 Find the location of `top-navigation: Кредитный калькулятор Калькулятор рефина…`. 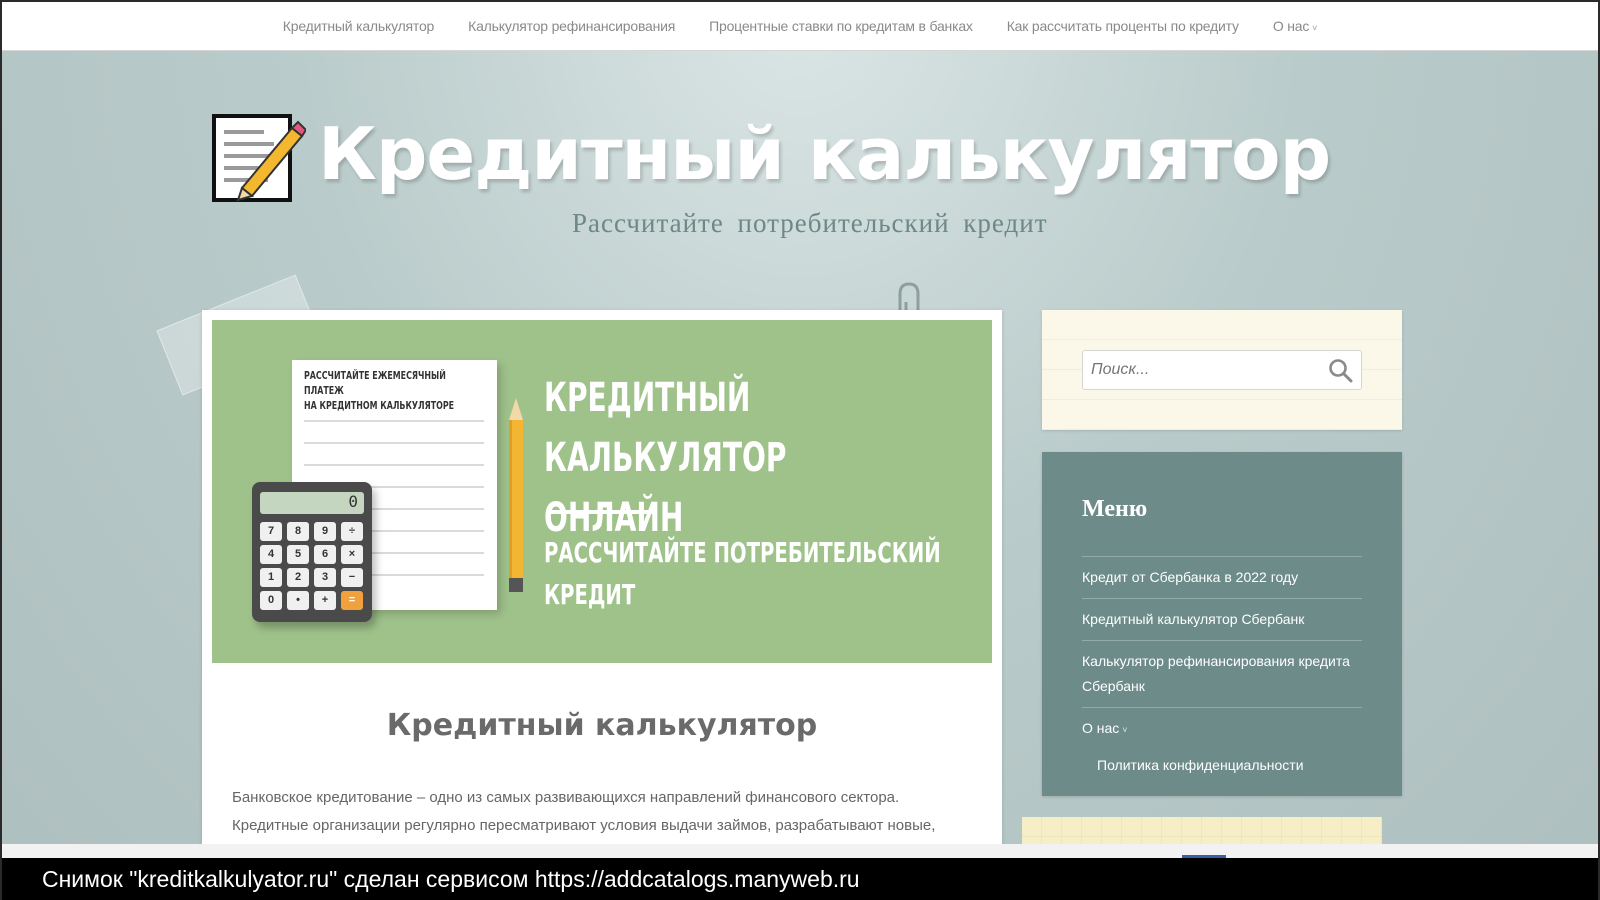

top-navigation: Кредитный калькулятор Калькулятор рефина… is located at coordinates (800, 26).